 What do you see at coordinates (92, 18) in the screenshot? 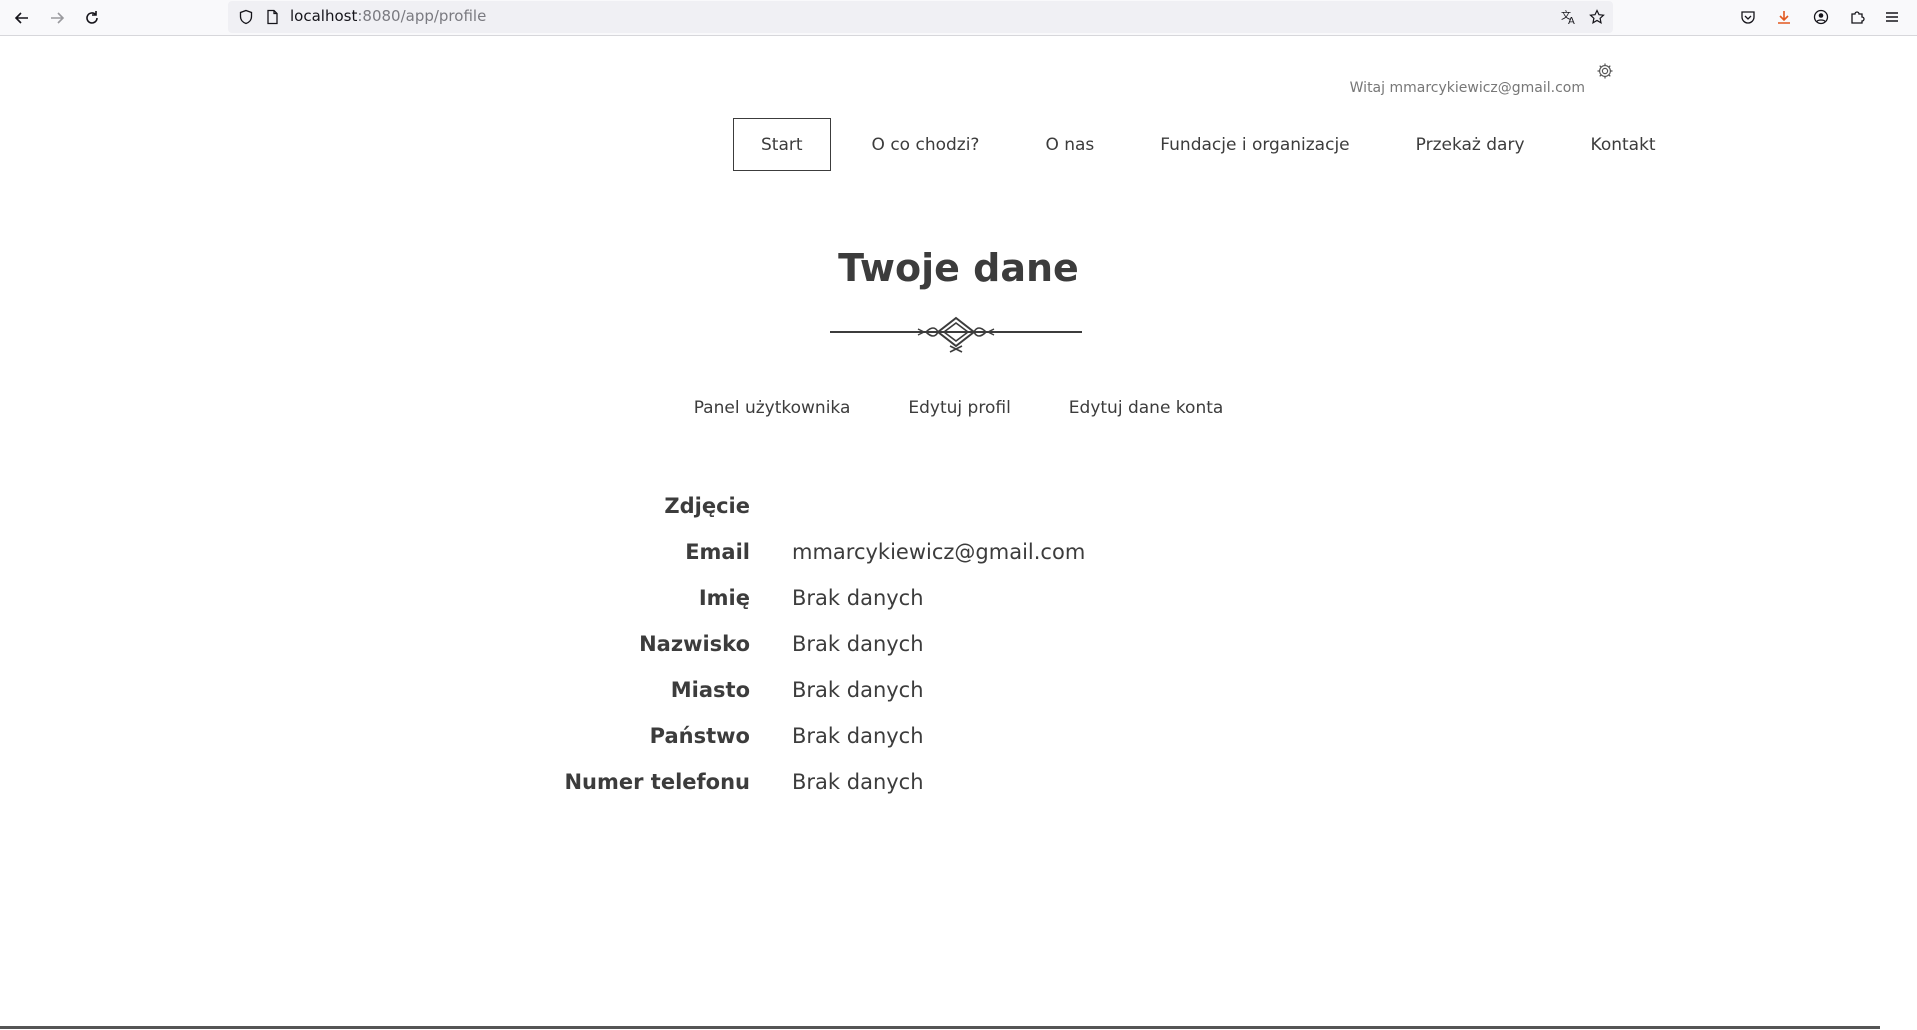
I see `reload-icon` at bounding box center [92, 18].